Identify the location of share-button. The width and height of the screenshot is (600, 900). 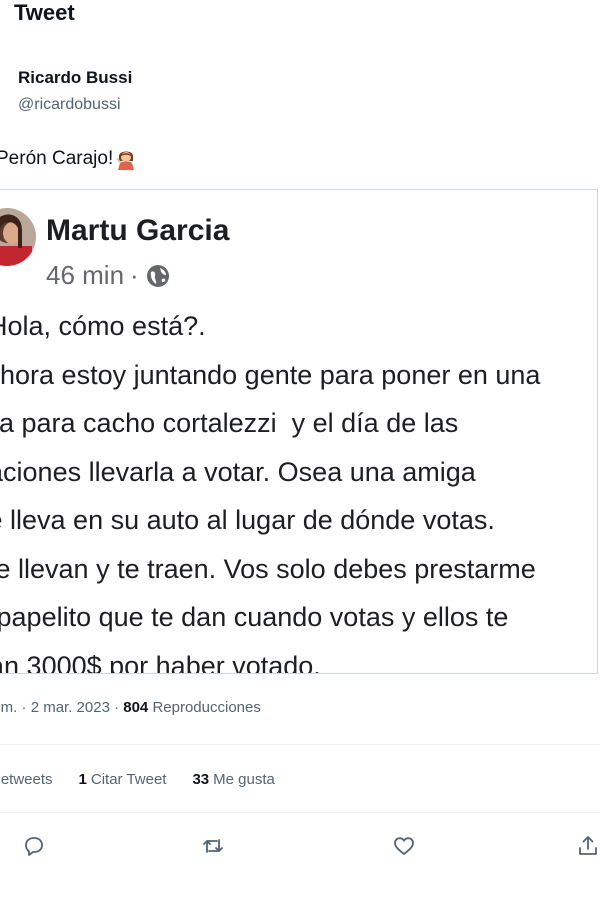
(584, 848).